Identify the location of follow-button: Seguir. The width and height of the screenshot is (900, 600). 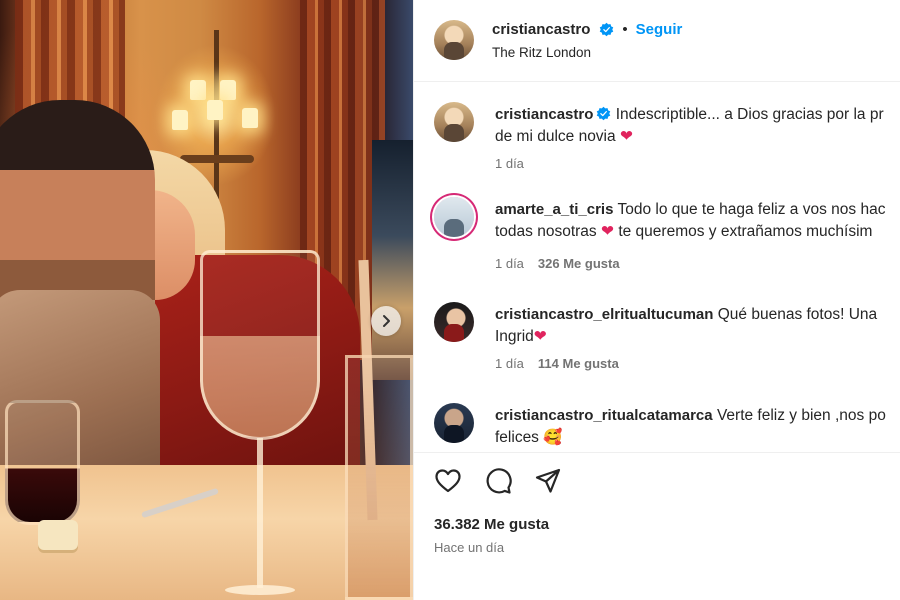
(659, 29).